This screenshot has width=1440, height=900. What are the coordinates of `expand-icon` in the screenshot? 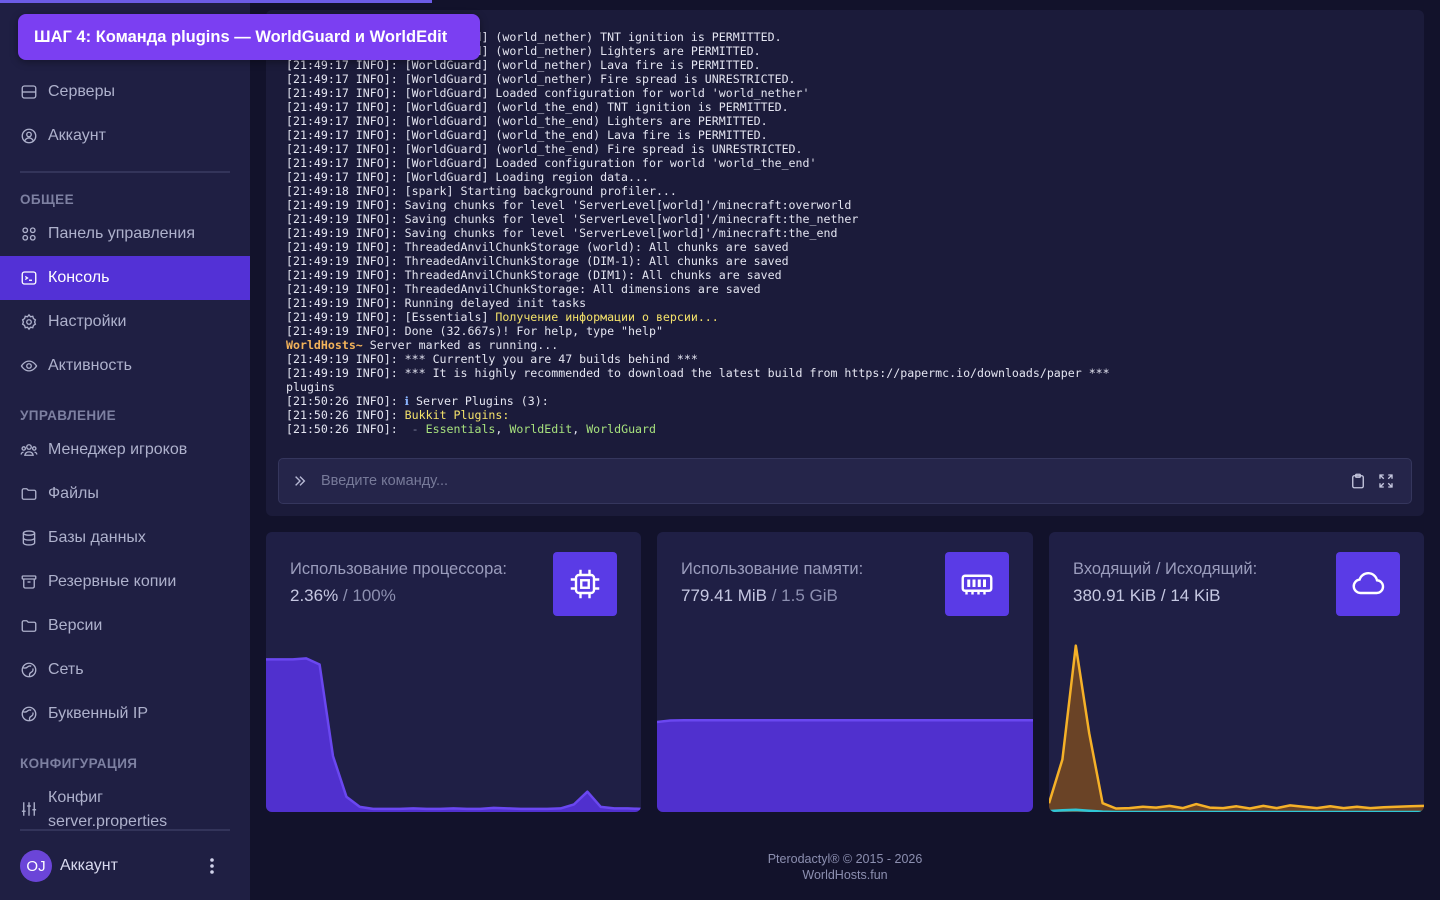 It's located at (1386, 481).